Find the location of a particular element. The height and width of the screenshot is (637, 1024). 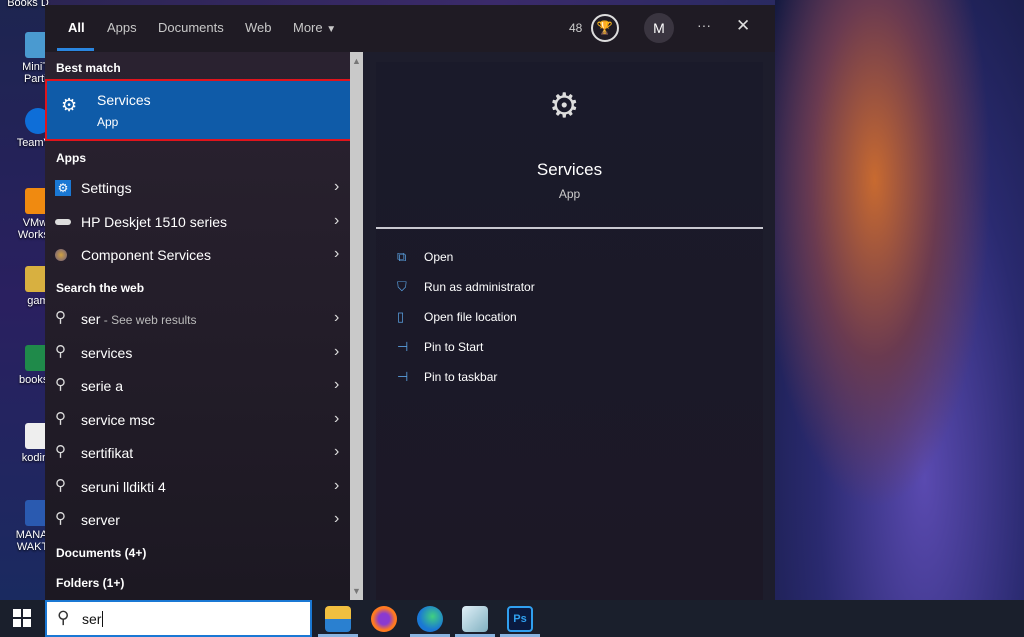

item-label: services is located at coordinates (107, 353).